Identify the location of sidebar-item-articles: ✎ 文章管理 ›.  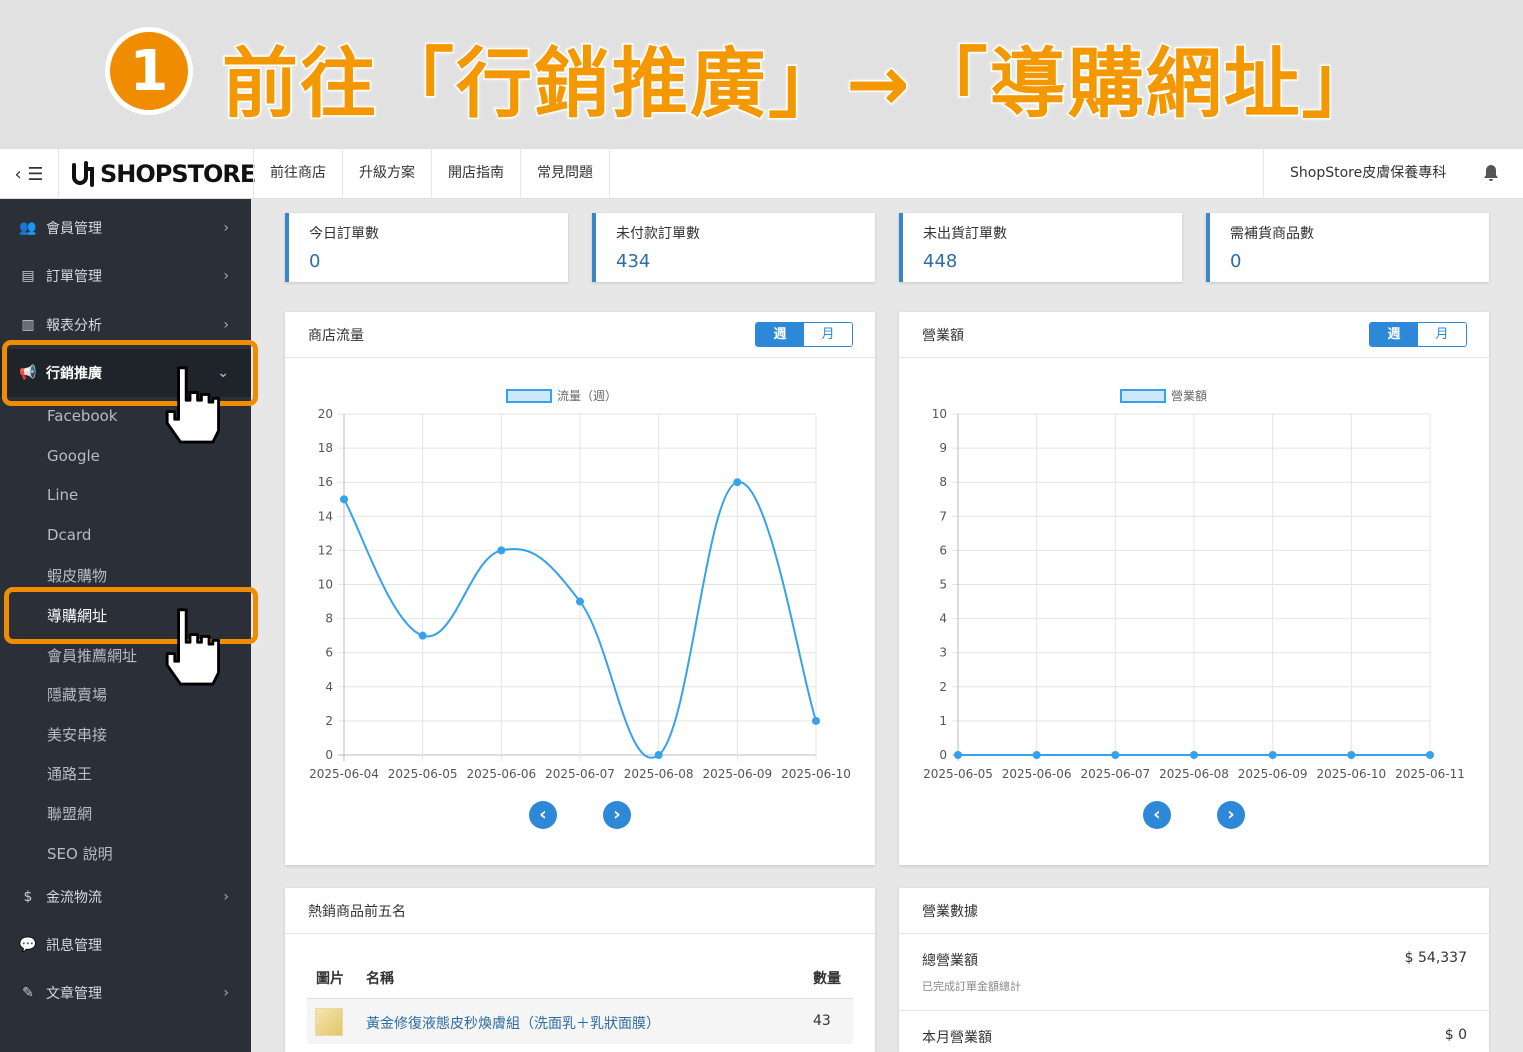
(125, 993).